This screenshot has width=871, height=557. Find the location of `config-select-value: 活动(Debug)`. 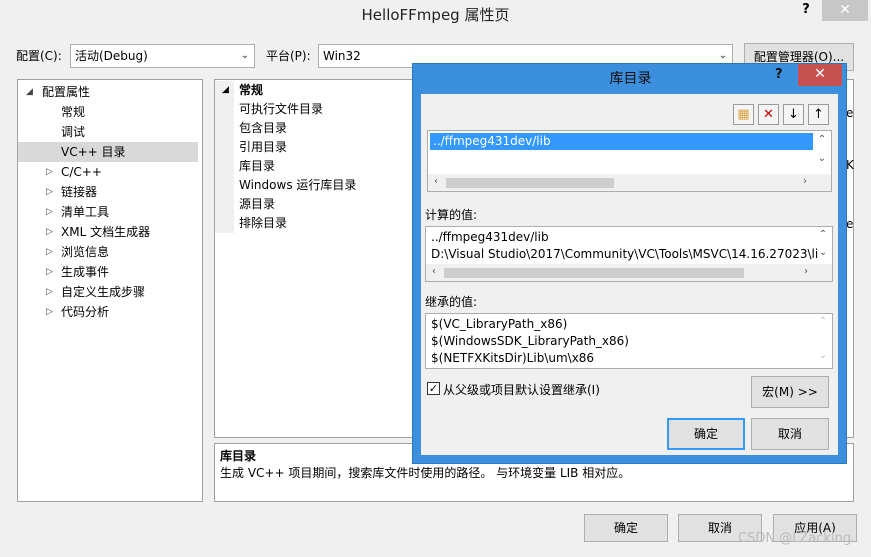

config-select-value: 活动(Debug) is located at coordinates (111, 56).